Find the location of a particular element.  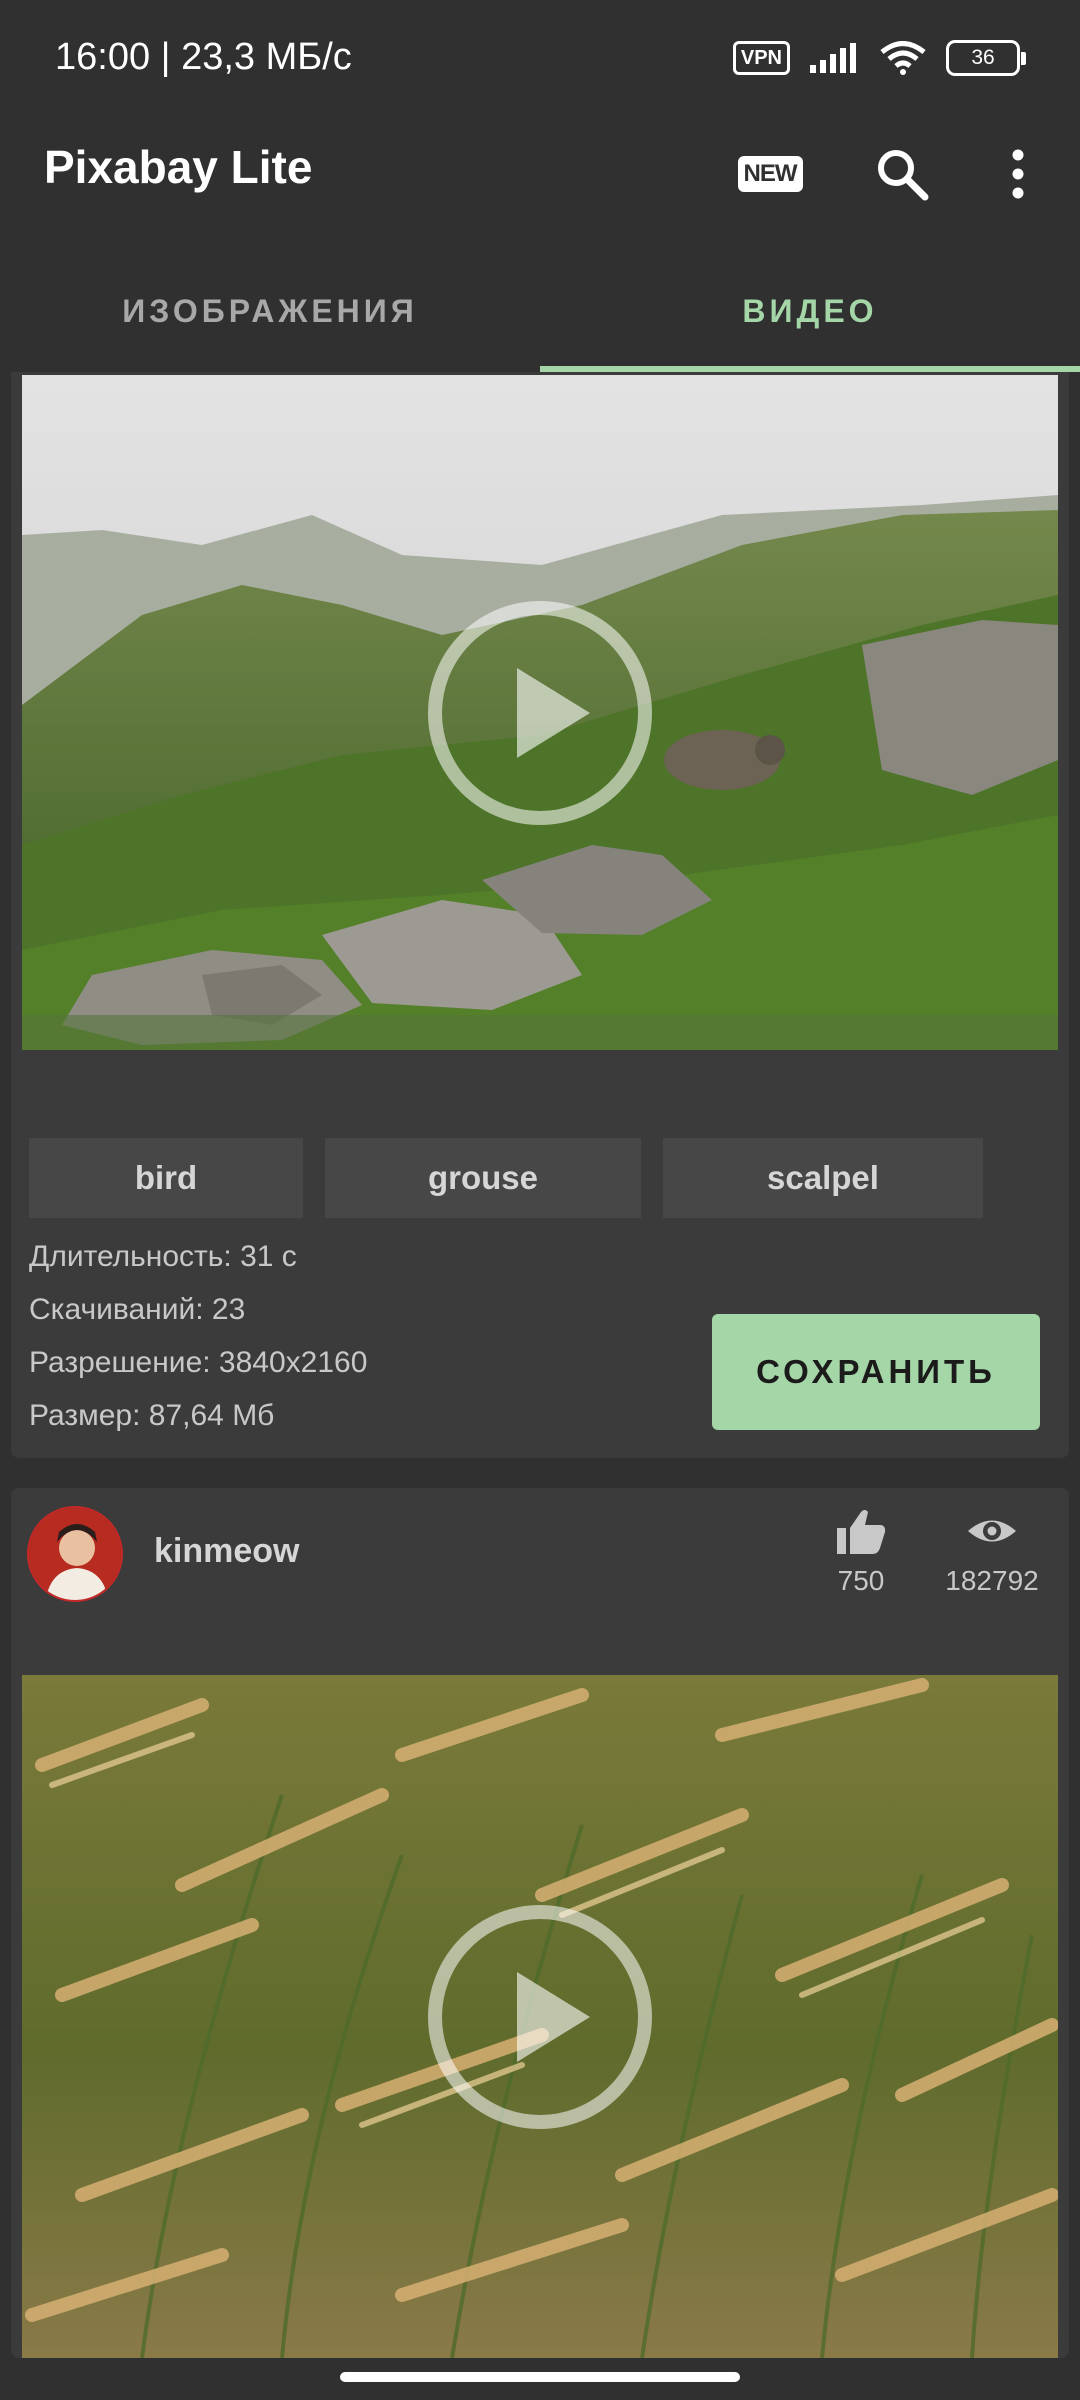

username: kinmeow is located at coordinates (226, 1551).